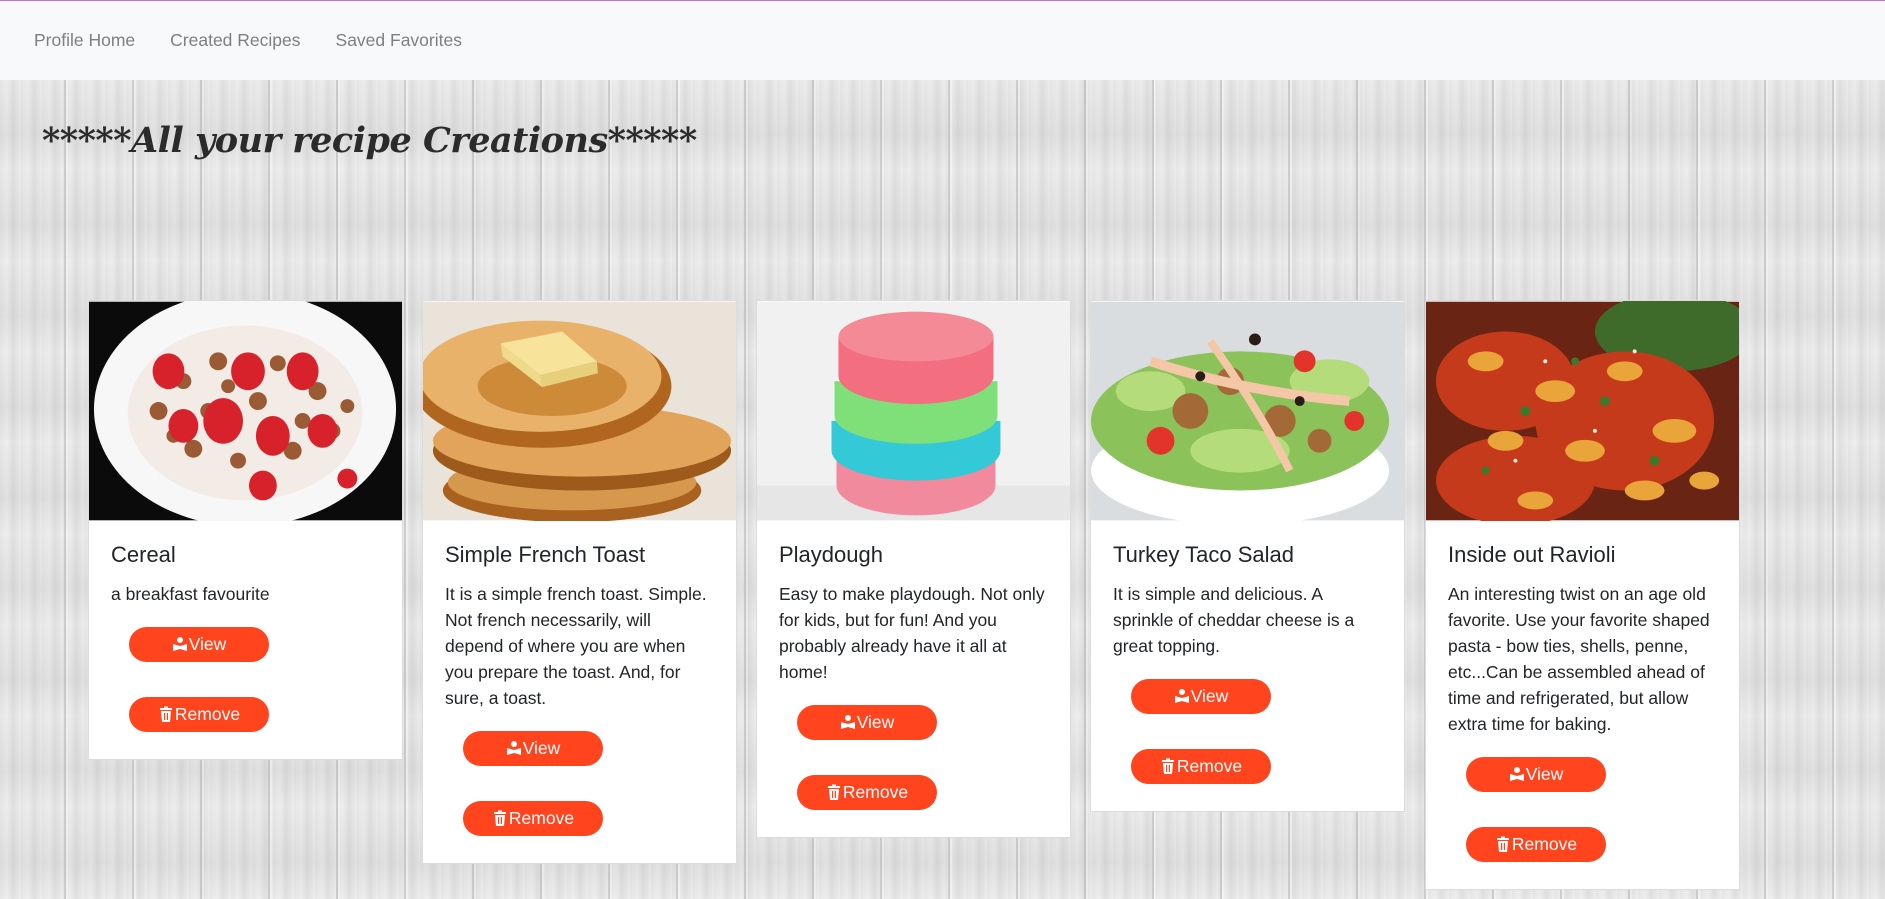  Describe the element at coordinates (245, 530) in the screenshot. I see `recipe-card: Cereal a breakfast favourite View Remove` at that location.